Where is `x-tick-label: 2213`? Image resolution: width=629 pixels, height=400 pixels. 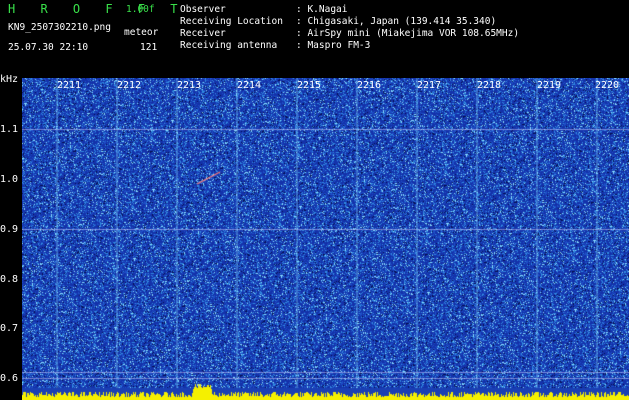 x-tick-label: 2213 is located at coordinates (189, 85).